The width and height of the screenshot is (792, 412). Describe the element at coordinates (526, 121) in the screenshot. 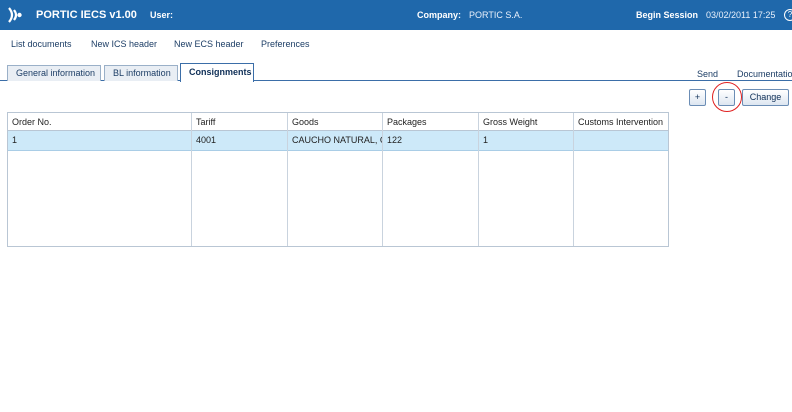

I see `column-header-gross-weight: Gross Weight` at that location.